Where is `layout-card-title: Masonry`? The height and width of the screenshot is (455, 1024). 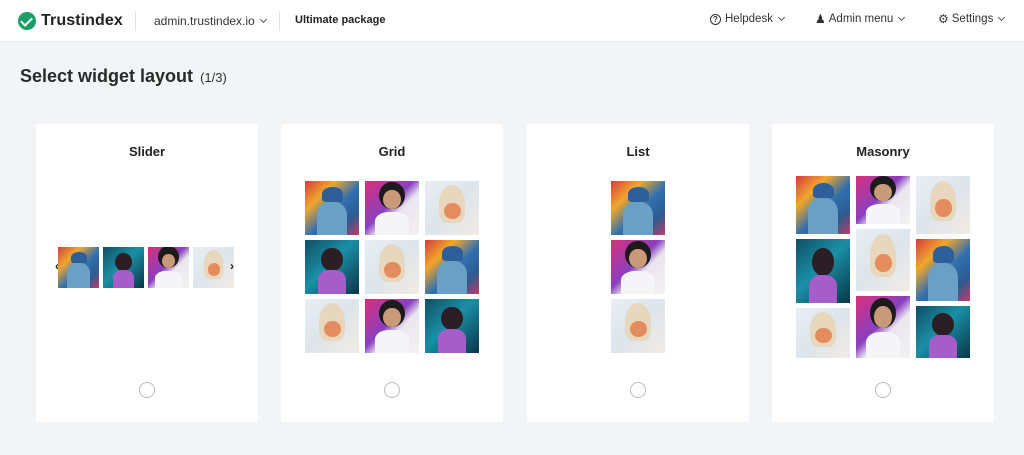
layout-card-title: Masonry is located at coordinates (883, 151).